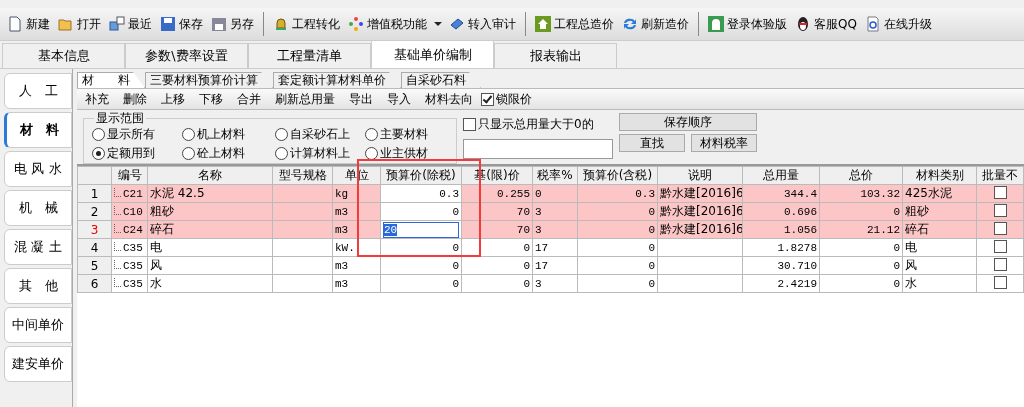  I want to click on toolbar-button: 工程转化, so click(306, 24).